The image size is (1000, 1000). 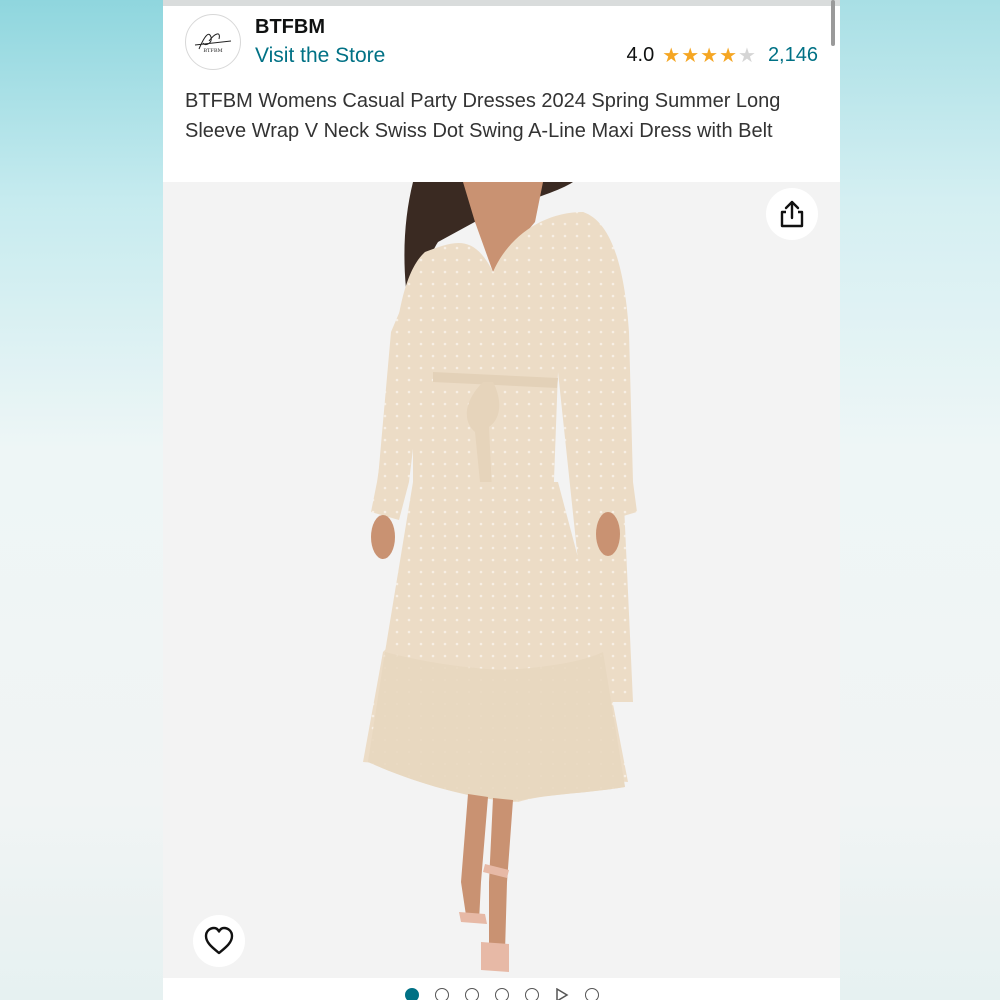 I want to click on rating-summary: 4.0 ★ ★ ★ ★ ★ 2,146, so click(x=722, y=55).